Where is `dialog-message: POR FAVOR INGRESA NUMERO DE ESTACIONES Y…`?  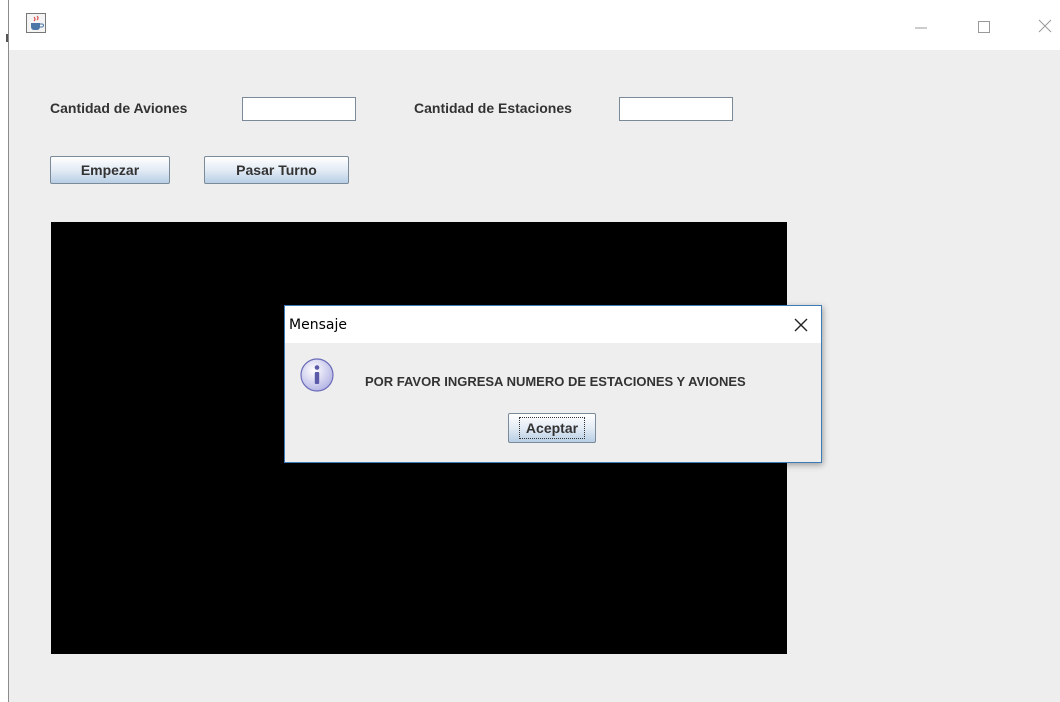
dialog-message: POR FAVOR INGRESA NUMERO DE ESTACIONES Y… is located at coordinates (555, 381).